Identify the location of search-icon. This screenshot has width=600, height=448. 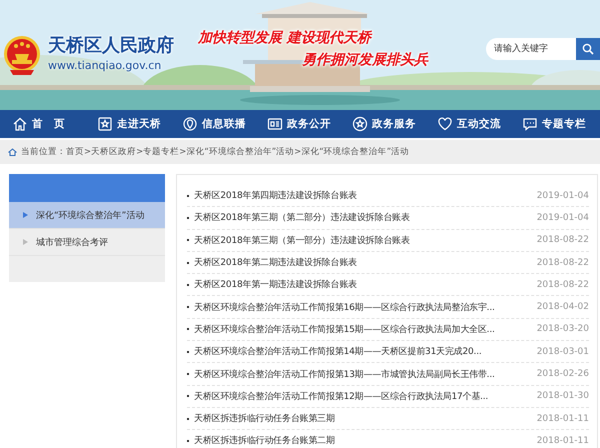
(588, 49).